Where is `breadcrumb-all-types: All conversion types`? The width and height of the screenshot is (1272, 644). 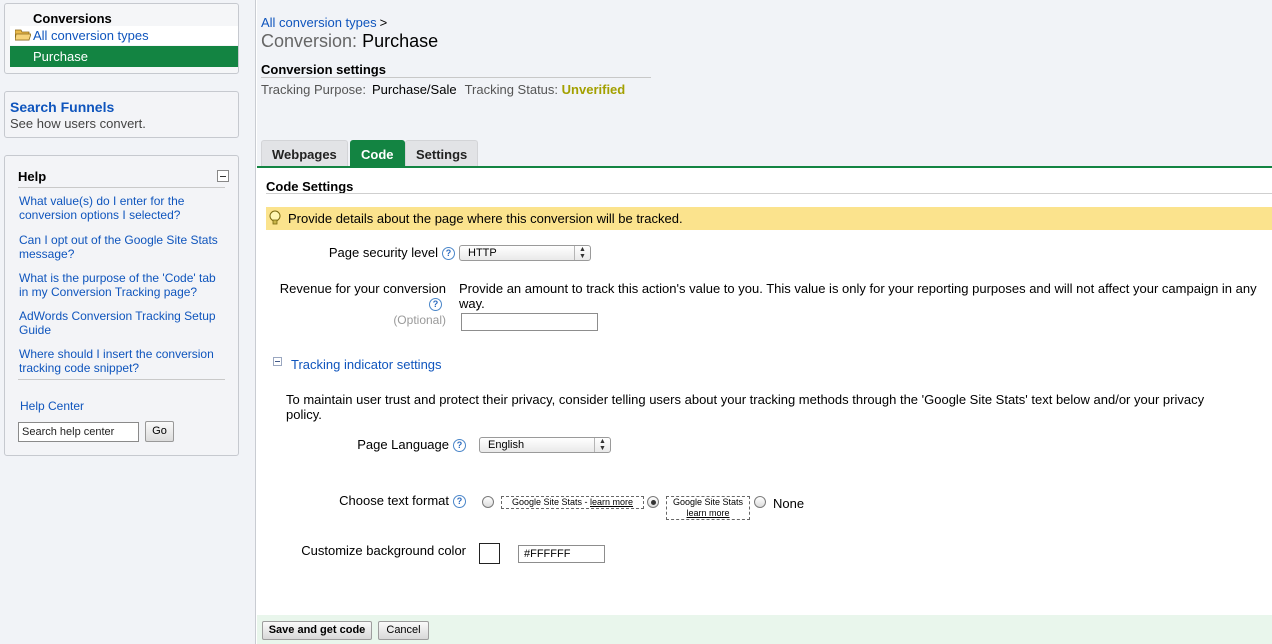
breadcrumb-all-types: All conversion types is located at coordinates (319, 22).